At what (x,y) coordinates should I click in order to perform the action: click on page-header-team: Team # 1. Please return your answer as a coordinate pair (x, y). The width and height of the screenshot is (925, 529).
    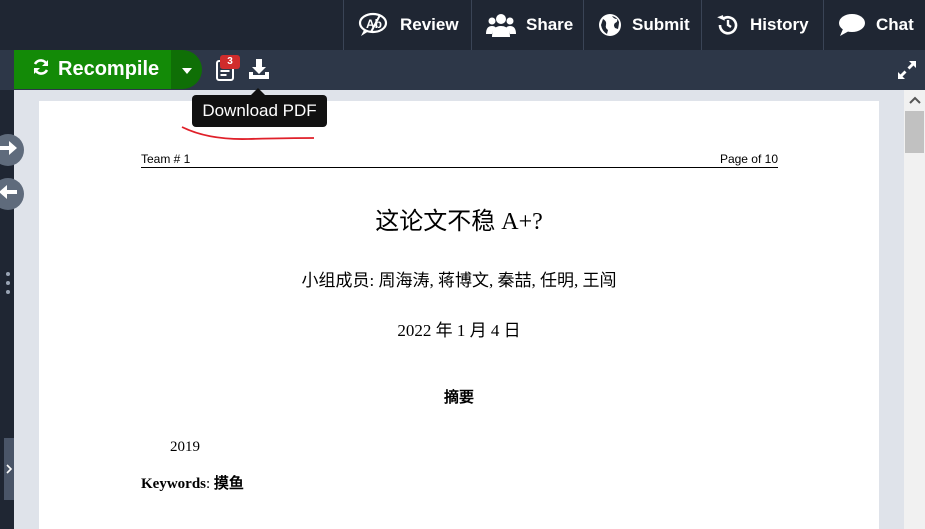
    Looking at the image, I should click on (166, 159).